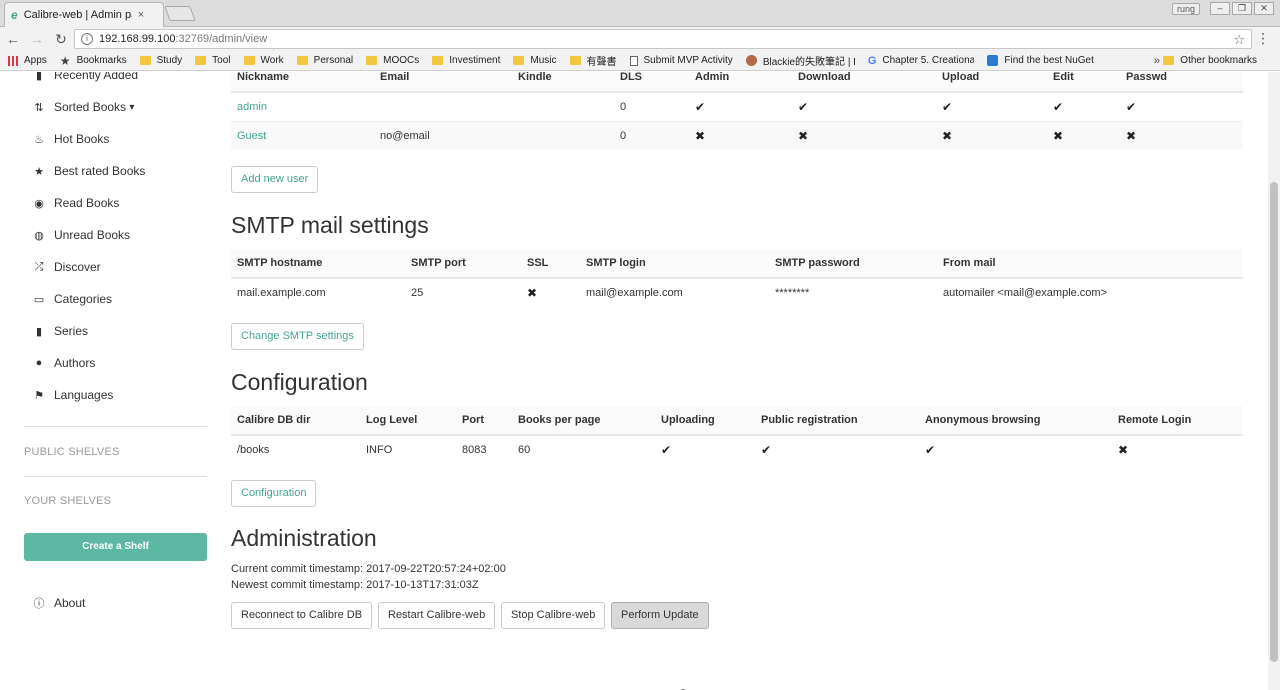 This screenshot has height=690, width=1280. I want to click on browser-tab: e Calibre-web | Admin page ×, so click(84, 14).